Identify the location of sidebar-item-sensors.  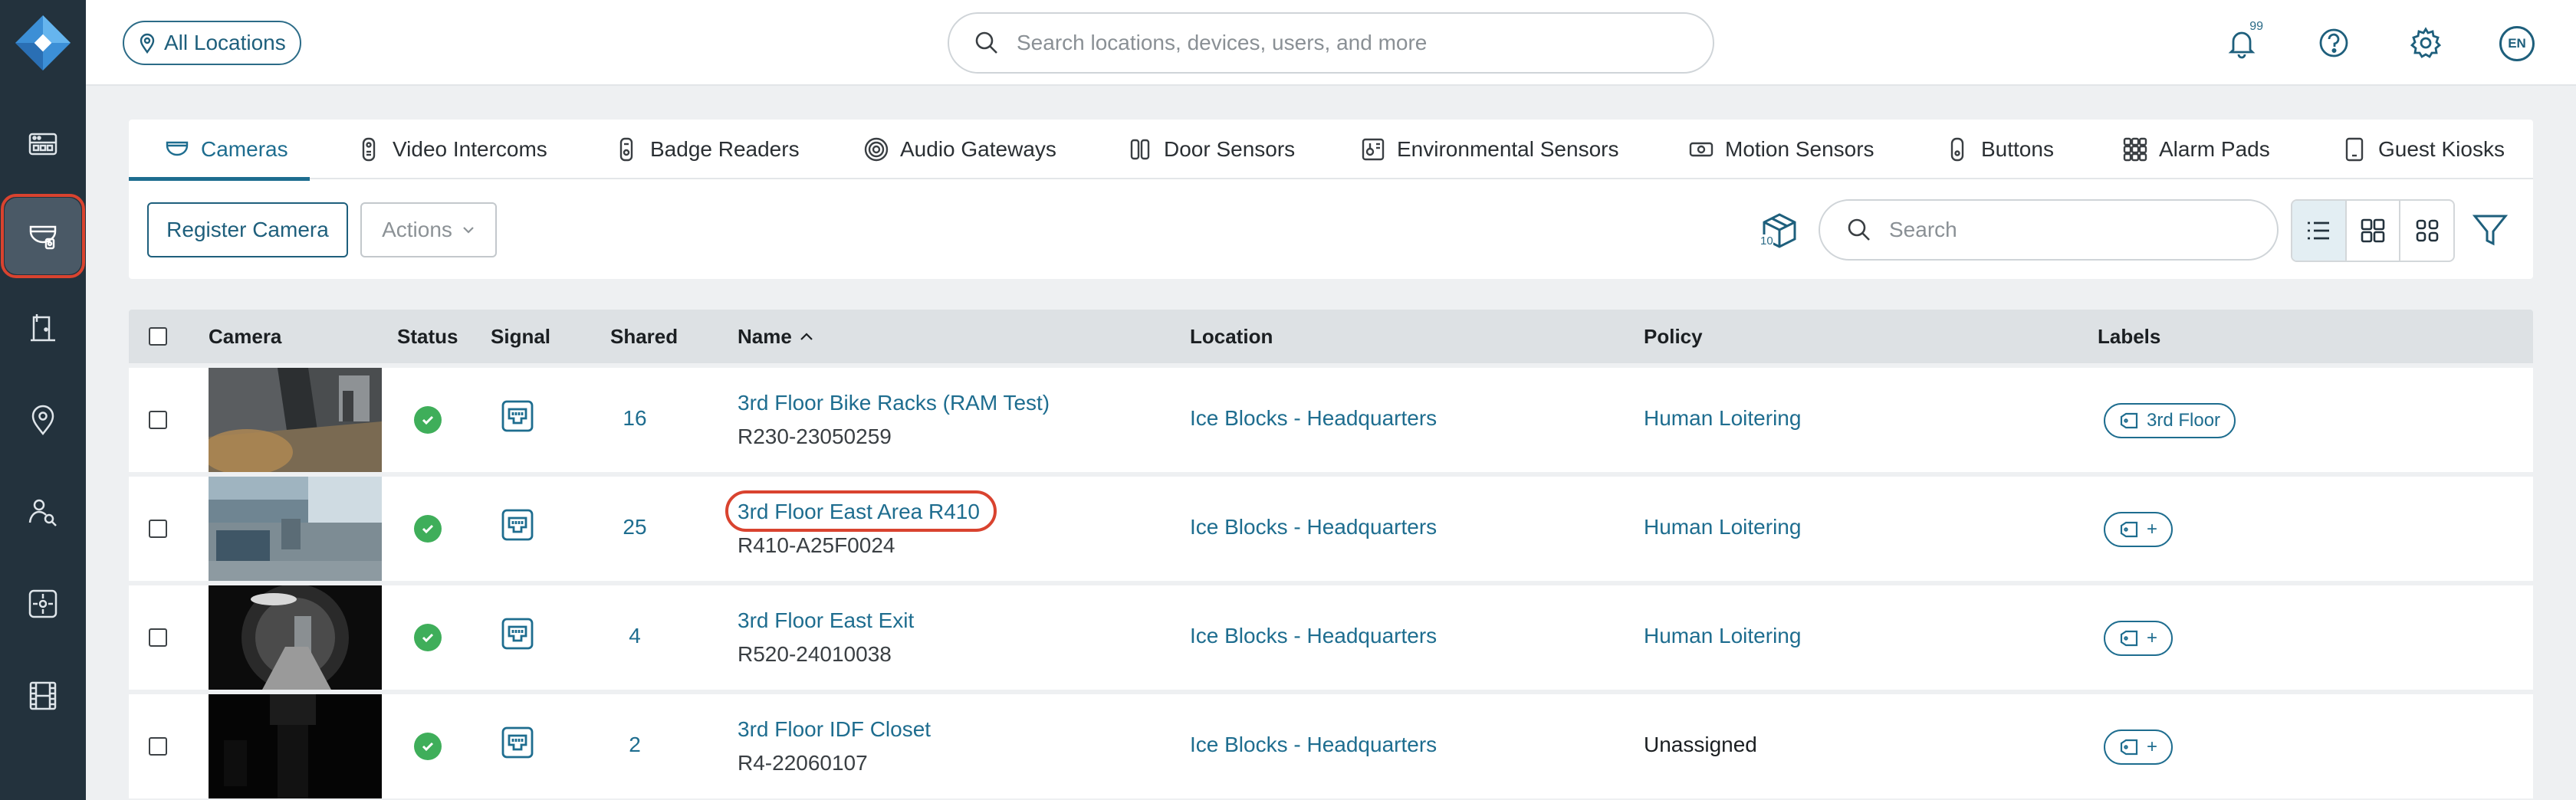
(43, 604).